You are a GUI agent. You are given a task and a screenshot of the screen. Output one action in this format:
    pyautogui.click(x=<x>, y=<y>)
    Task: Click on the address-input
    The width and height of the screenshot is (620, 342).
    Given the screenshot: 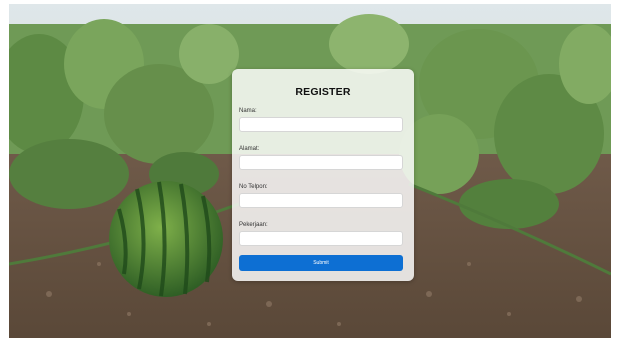 What is the action you would take?
    pyautogui.click(x=321, y=162)
    